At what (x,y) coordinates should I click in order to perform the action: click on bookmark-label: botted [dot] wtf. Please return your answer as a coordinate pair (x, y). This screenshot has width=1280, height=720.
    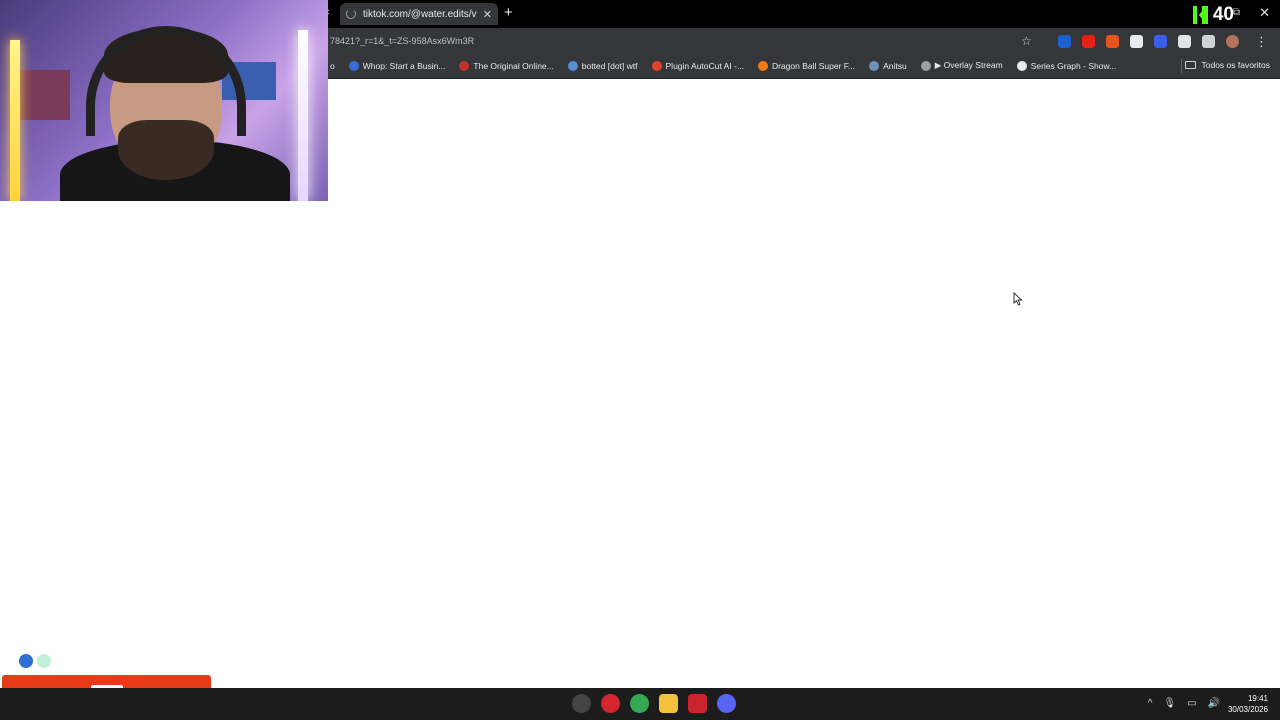
    Looking at the image, I should click on (609, 65).